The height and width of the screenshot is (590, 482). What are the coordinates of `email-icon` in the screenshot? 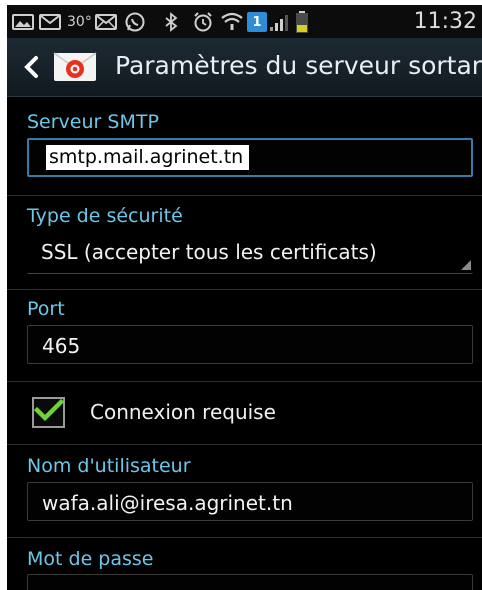 It's located at (50, 22).